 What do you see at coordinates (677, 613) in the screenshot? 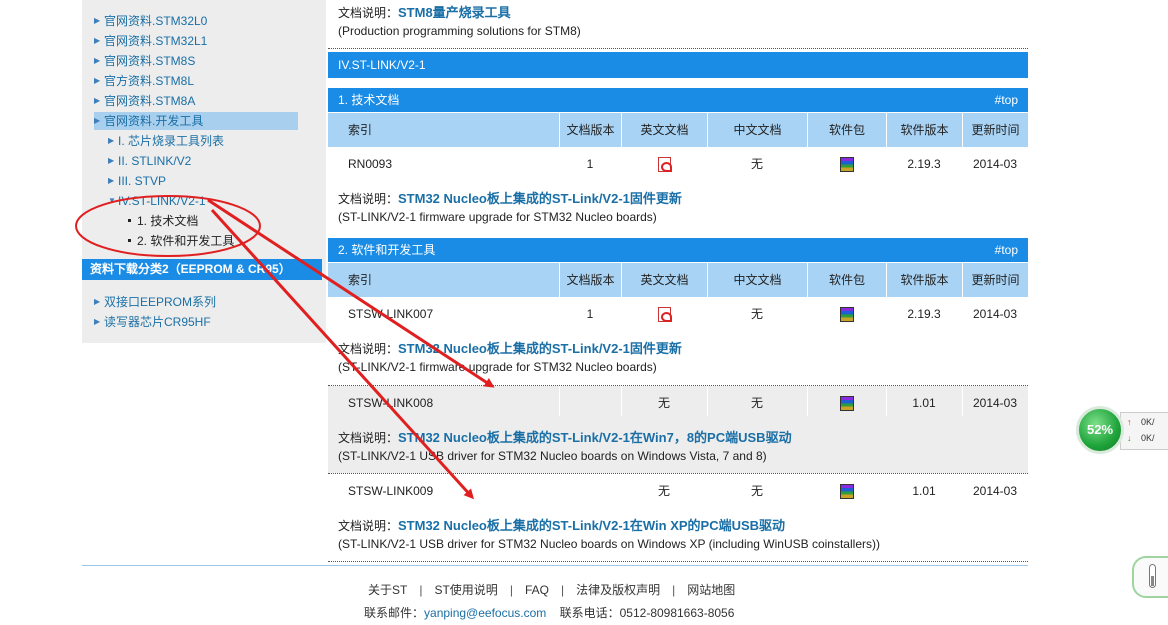
I see `footer-phone: 0512-80981663-8056` at bounding box center [677, 613].